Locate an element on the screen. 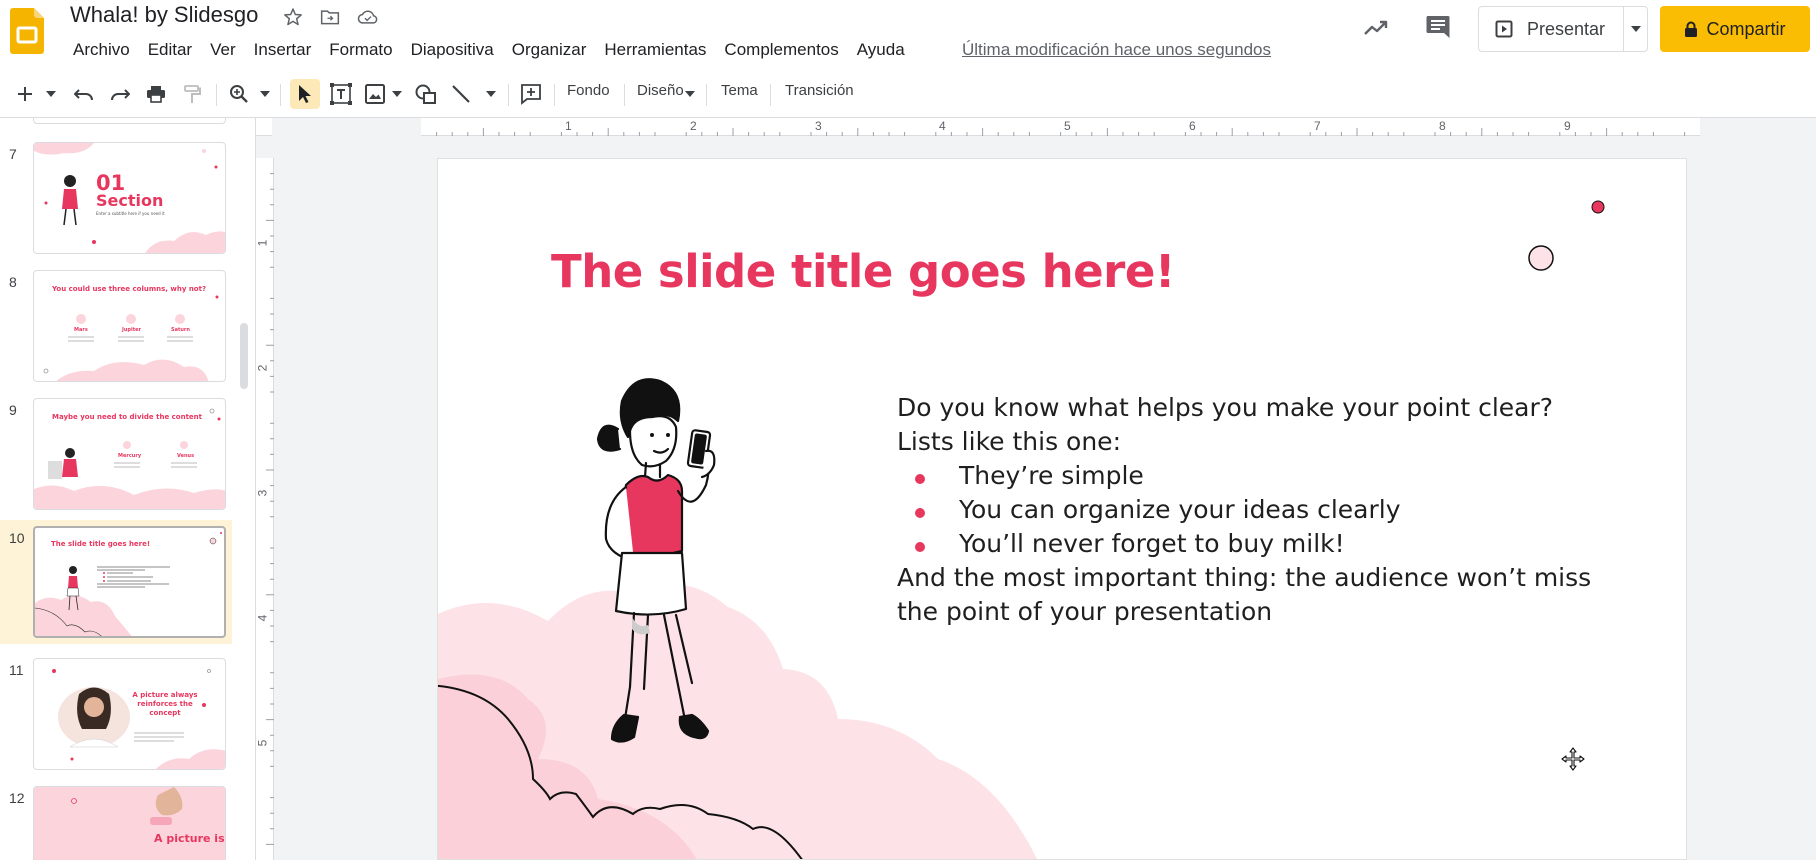  image-dropdown-icon is located at coordinates (397, 94).